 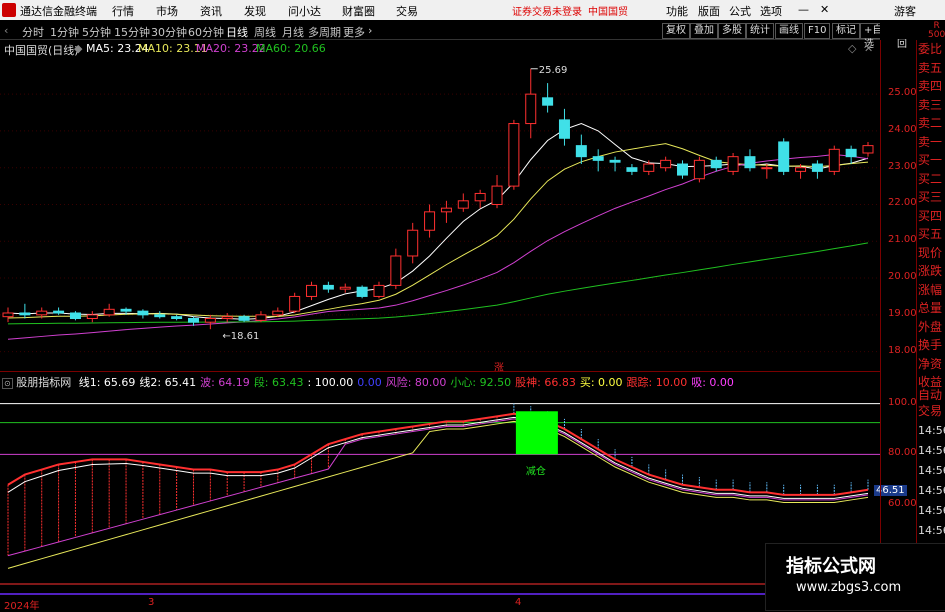 What do you see at coordinates (902, 93) in the screenshot?
I see `price-tick: 25.00` at bounding box center [902, 93].